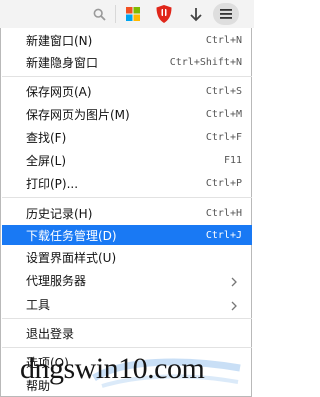 Image resolution: width=320 pixels, height=397 pixels. What do you see at coordinates (127, 362) in the screenshot?
I see `menu-item-options: 选项(O)` at bounding box center [127, 362].